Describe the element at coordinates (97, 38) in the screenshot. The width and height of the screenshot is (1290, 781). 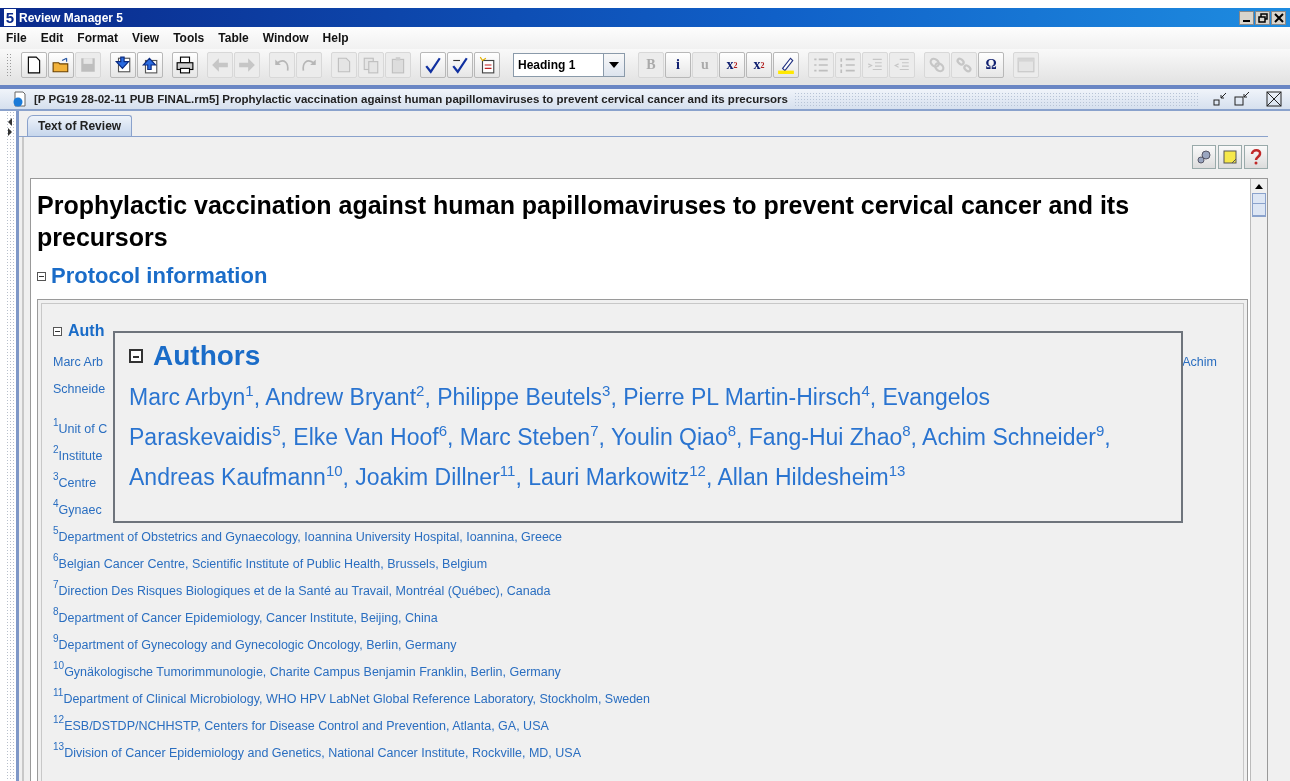
I see `menu-item: Format` at that location.